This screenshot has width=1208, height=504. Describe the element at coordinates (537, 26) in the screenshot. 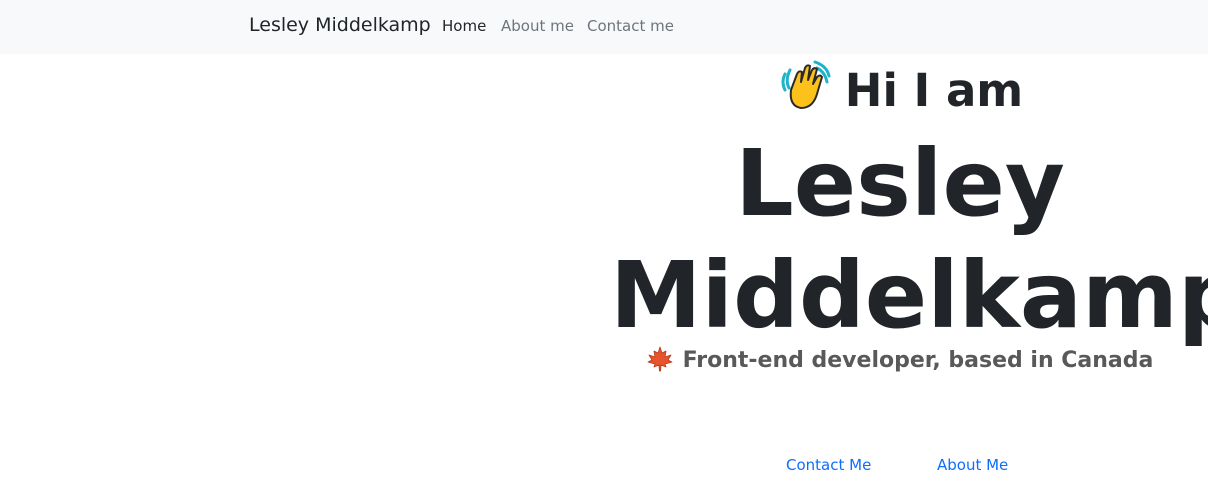

I see `nav-link-about-me: About me` at that location.